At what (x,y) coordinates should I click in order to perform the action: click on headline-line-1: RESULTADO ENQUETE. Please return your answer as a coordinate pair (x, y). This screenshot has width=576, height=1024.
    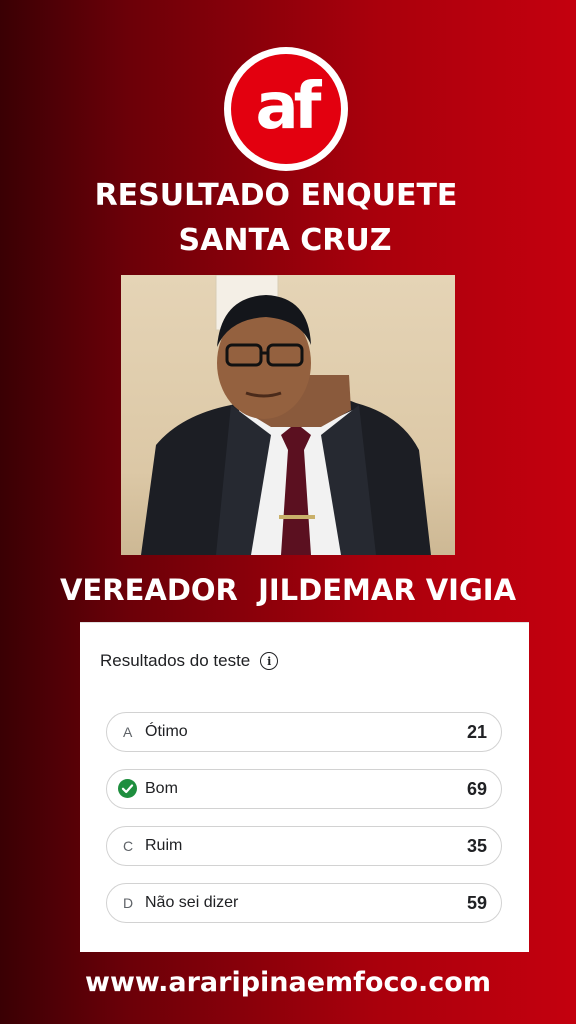
    Looking at the image, I should click on (276, 195).